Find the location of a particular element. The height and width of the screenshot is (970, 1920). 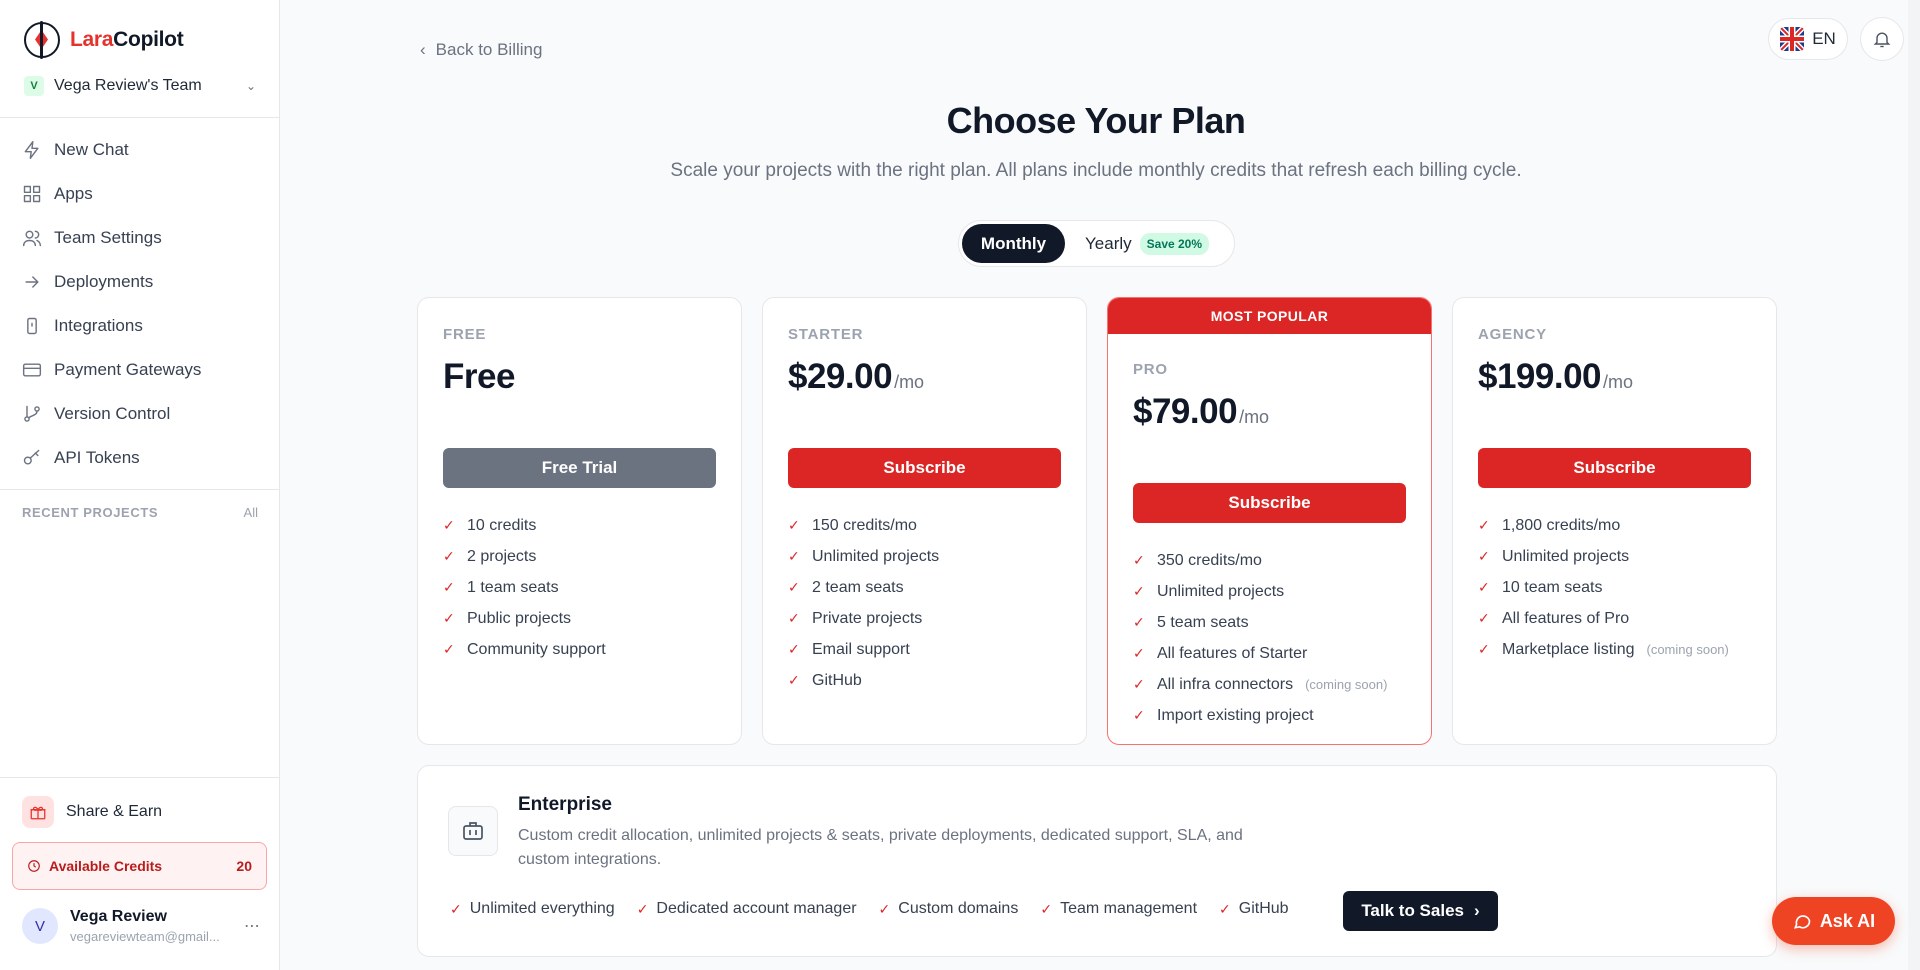

plan-price-period: /mo is located at coordinates (909, 382).